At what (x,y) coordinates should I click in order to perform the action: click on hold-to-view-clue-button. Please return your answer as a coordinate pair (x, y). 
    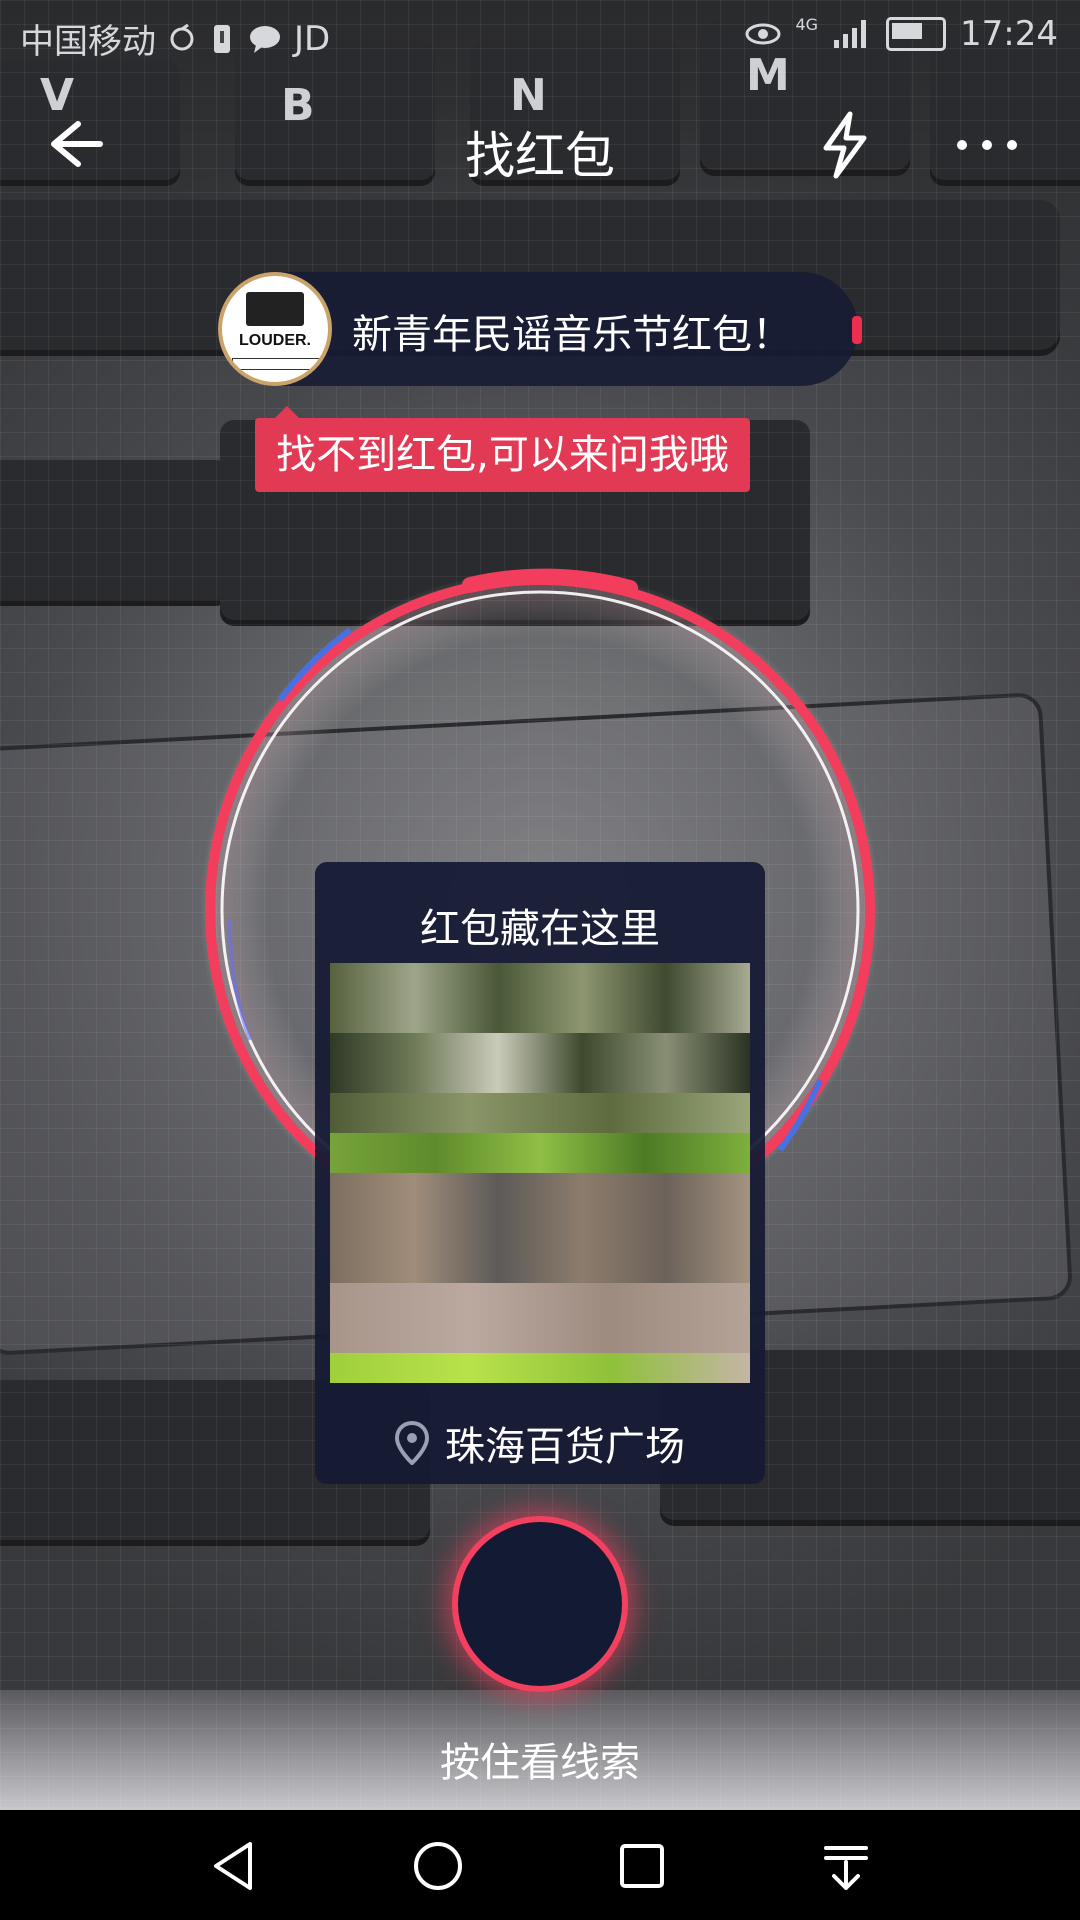
    Looking at the image, I should click on (540, 1604).